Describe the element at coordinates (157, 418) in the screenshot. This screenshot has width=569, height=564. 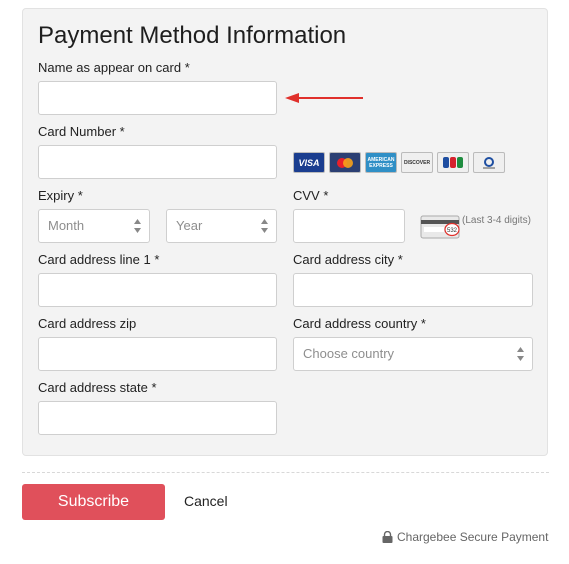
I see `address-state-input` at that location.